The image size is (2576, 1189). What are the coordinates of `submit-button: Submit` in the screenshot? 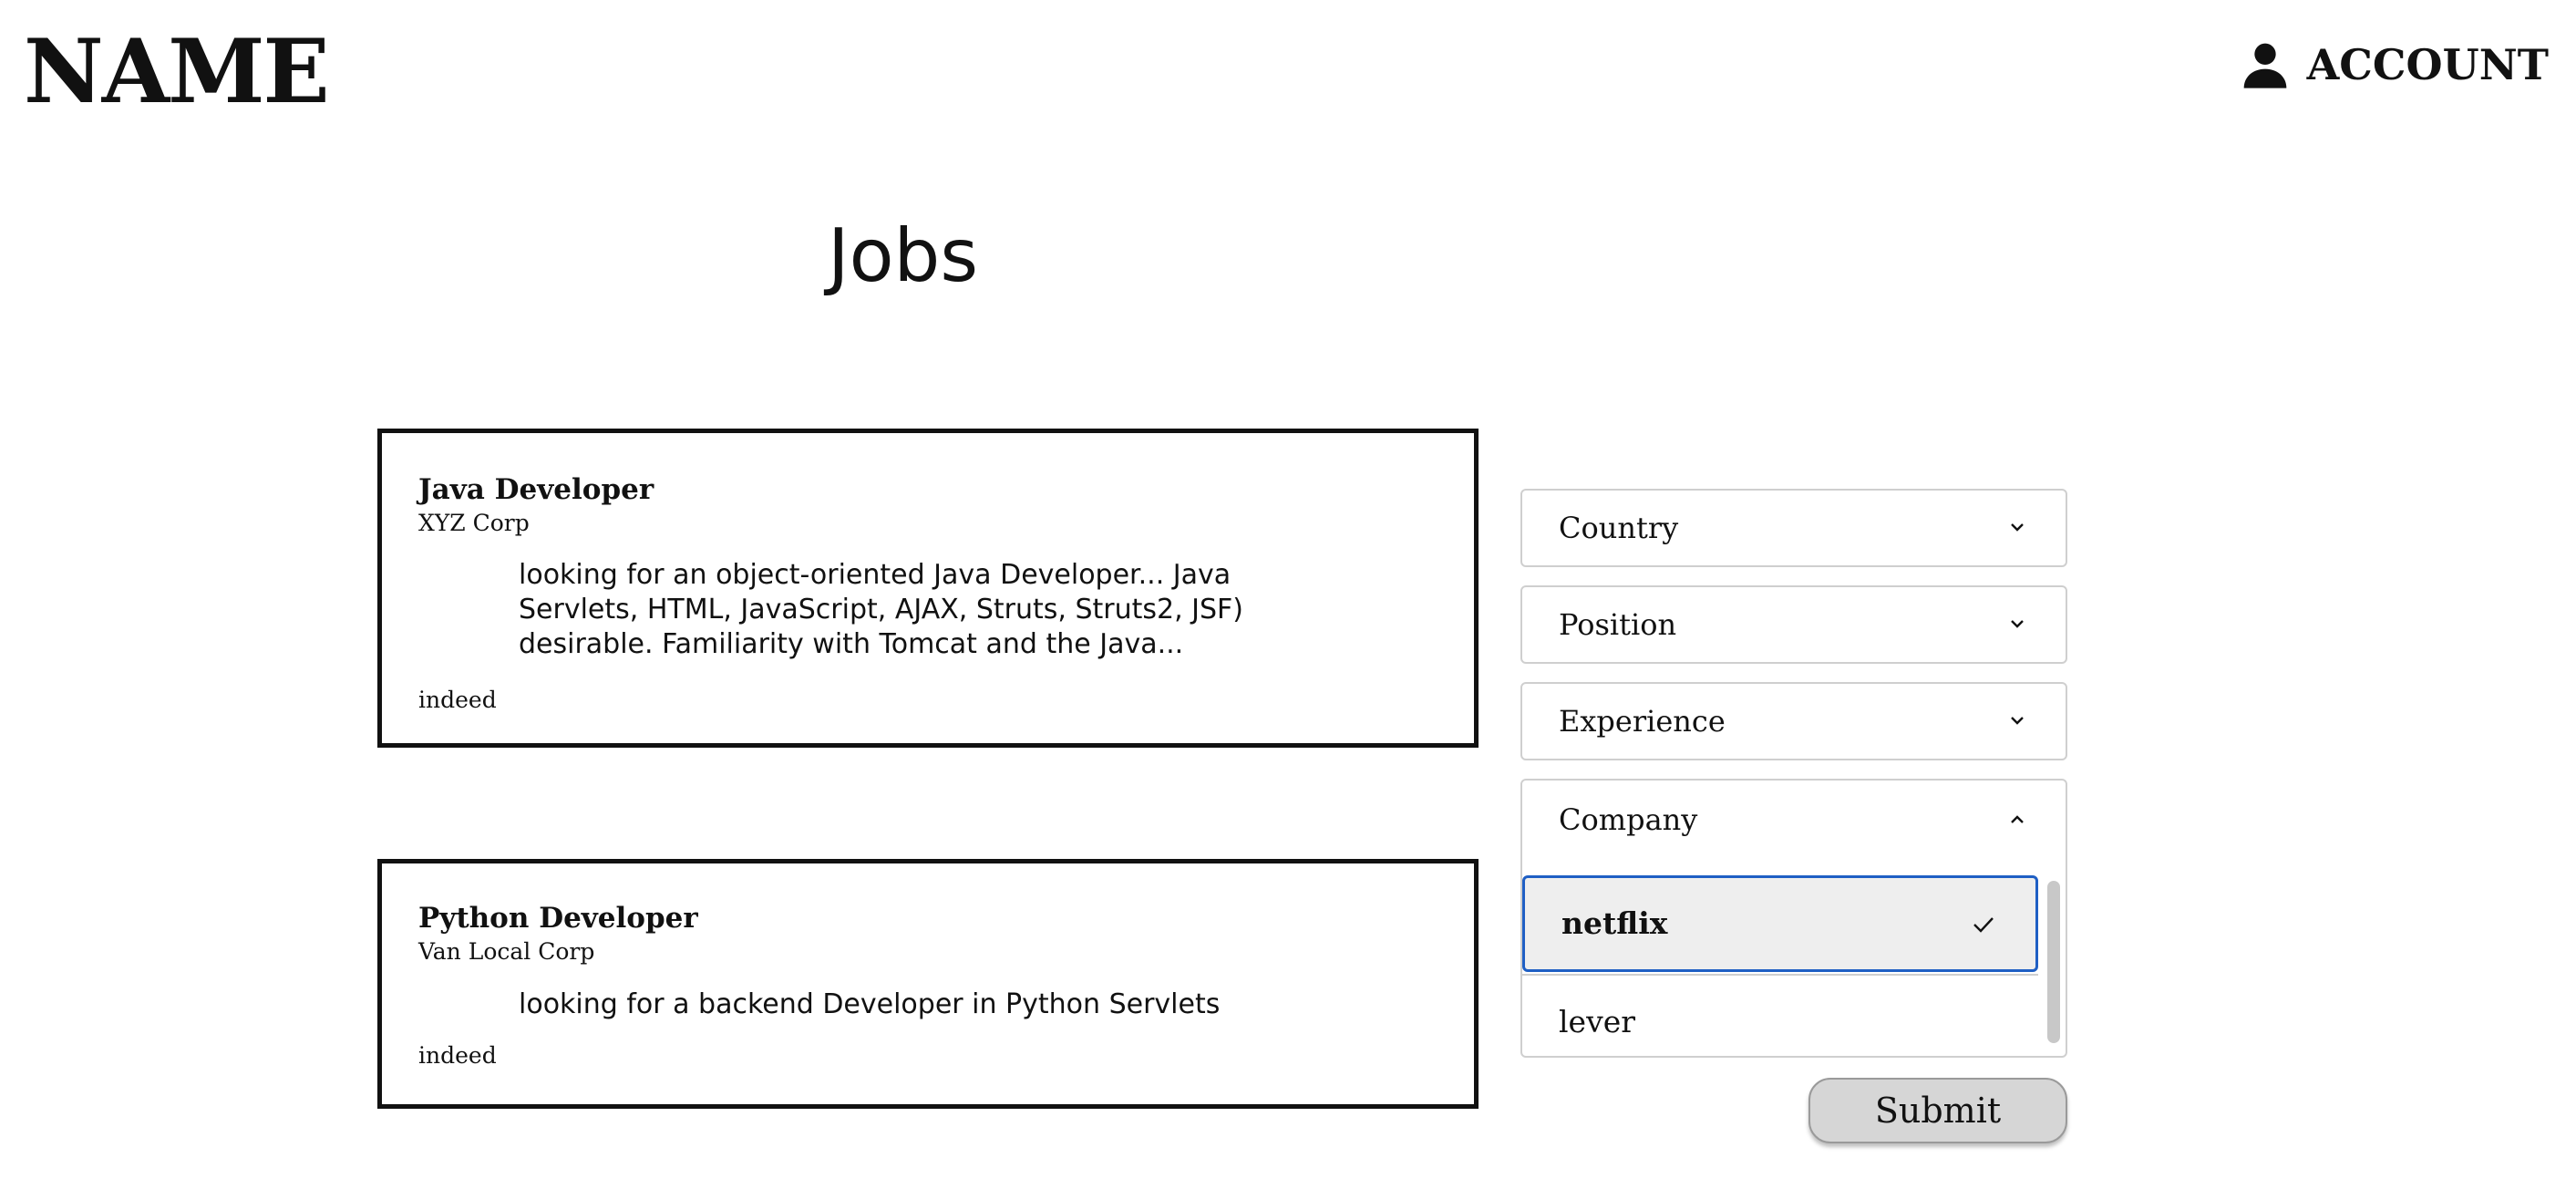 It's located at (1937, 1111).